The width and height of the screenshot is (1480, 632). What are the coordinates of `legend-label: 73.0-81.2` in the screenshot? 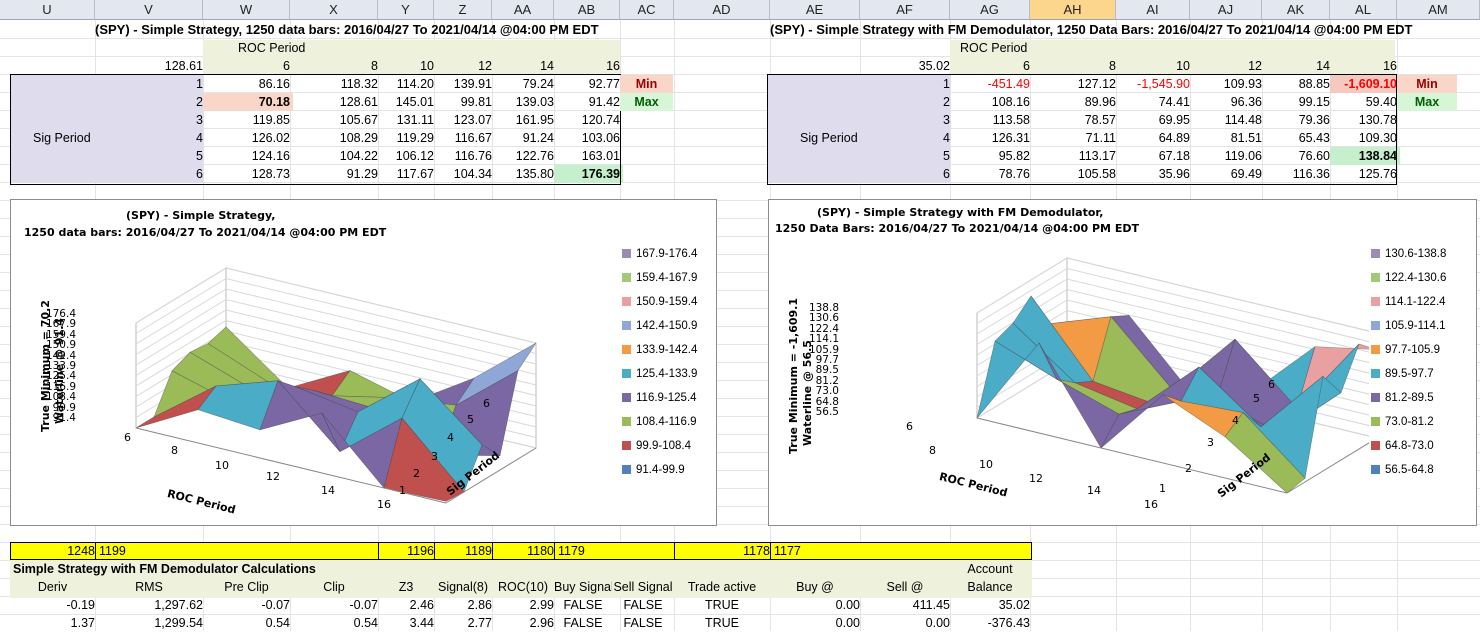 It's located at (1409, 422).